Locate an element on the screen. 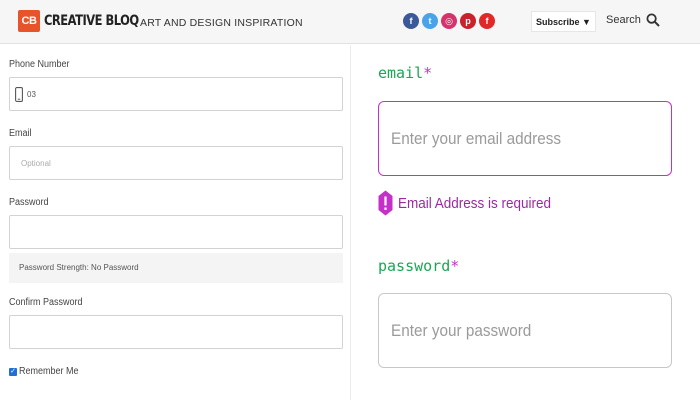 This screenshot has height=400, width=700. facebook-icon: f is located at coordinates (411, 21).